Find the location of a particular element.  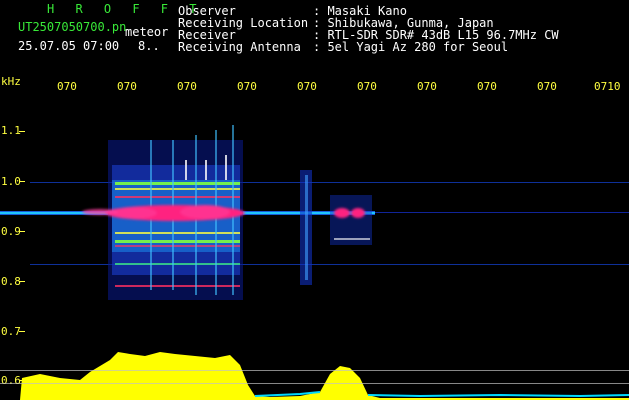

carrier-line-faint is located at coordinates (502, 212).